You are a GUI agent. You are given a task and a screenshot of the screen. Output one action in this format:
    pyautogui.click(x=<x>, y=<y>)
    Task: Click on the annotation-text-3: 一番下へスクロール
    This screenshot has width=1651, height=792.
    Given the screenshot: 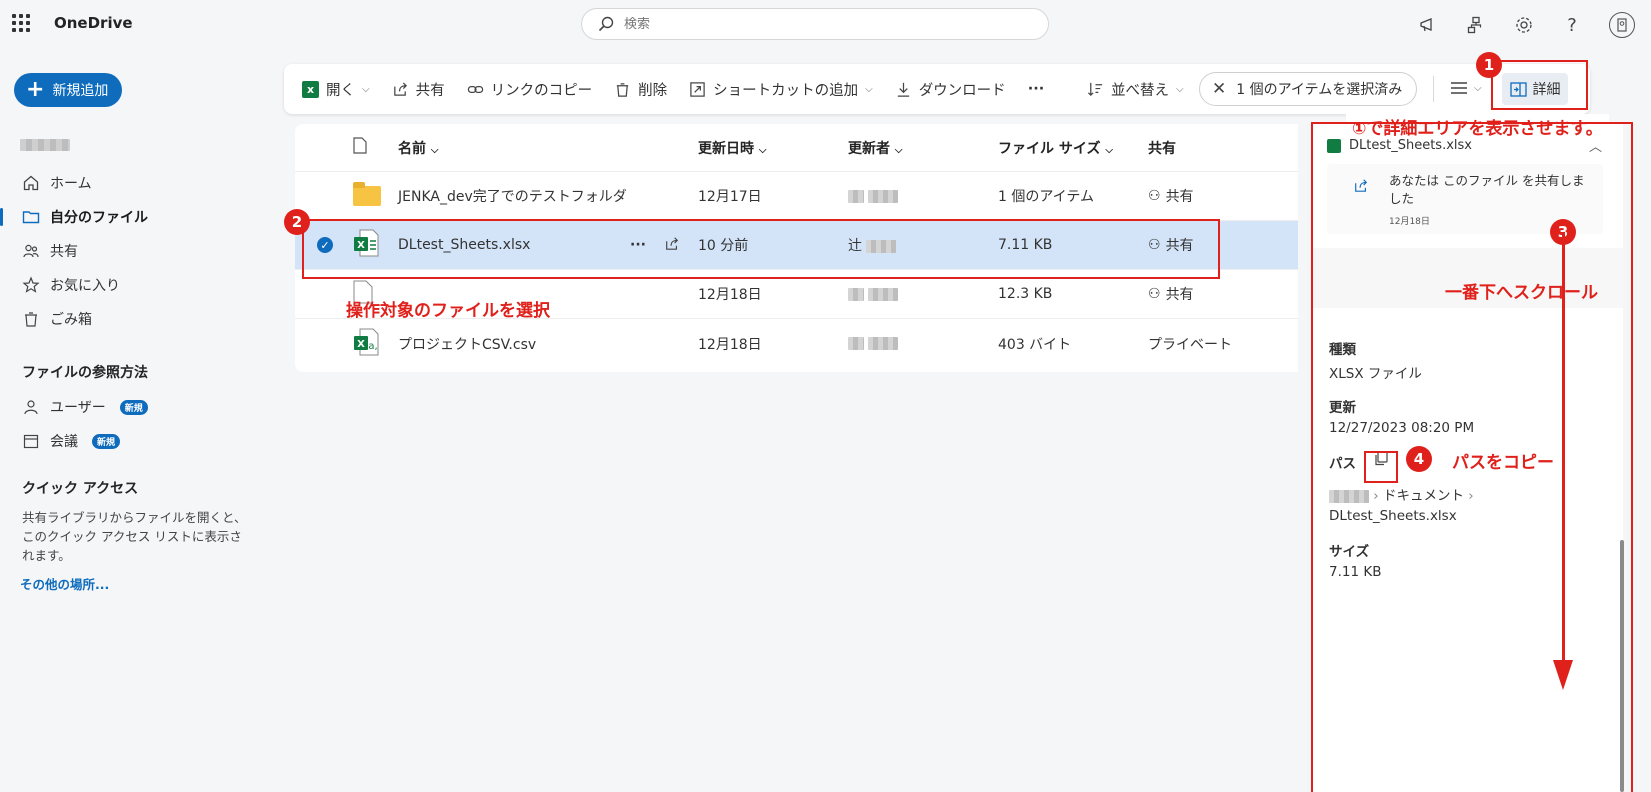 What is the action you would take?
    pyautogui.click(x=1521, y=293)
    